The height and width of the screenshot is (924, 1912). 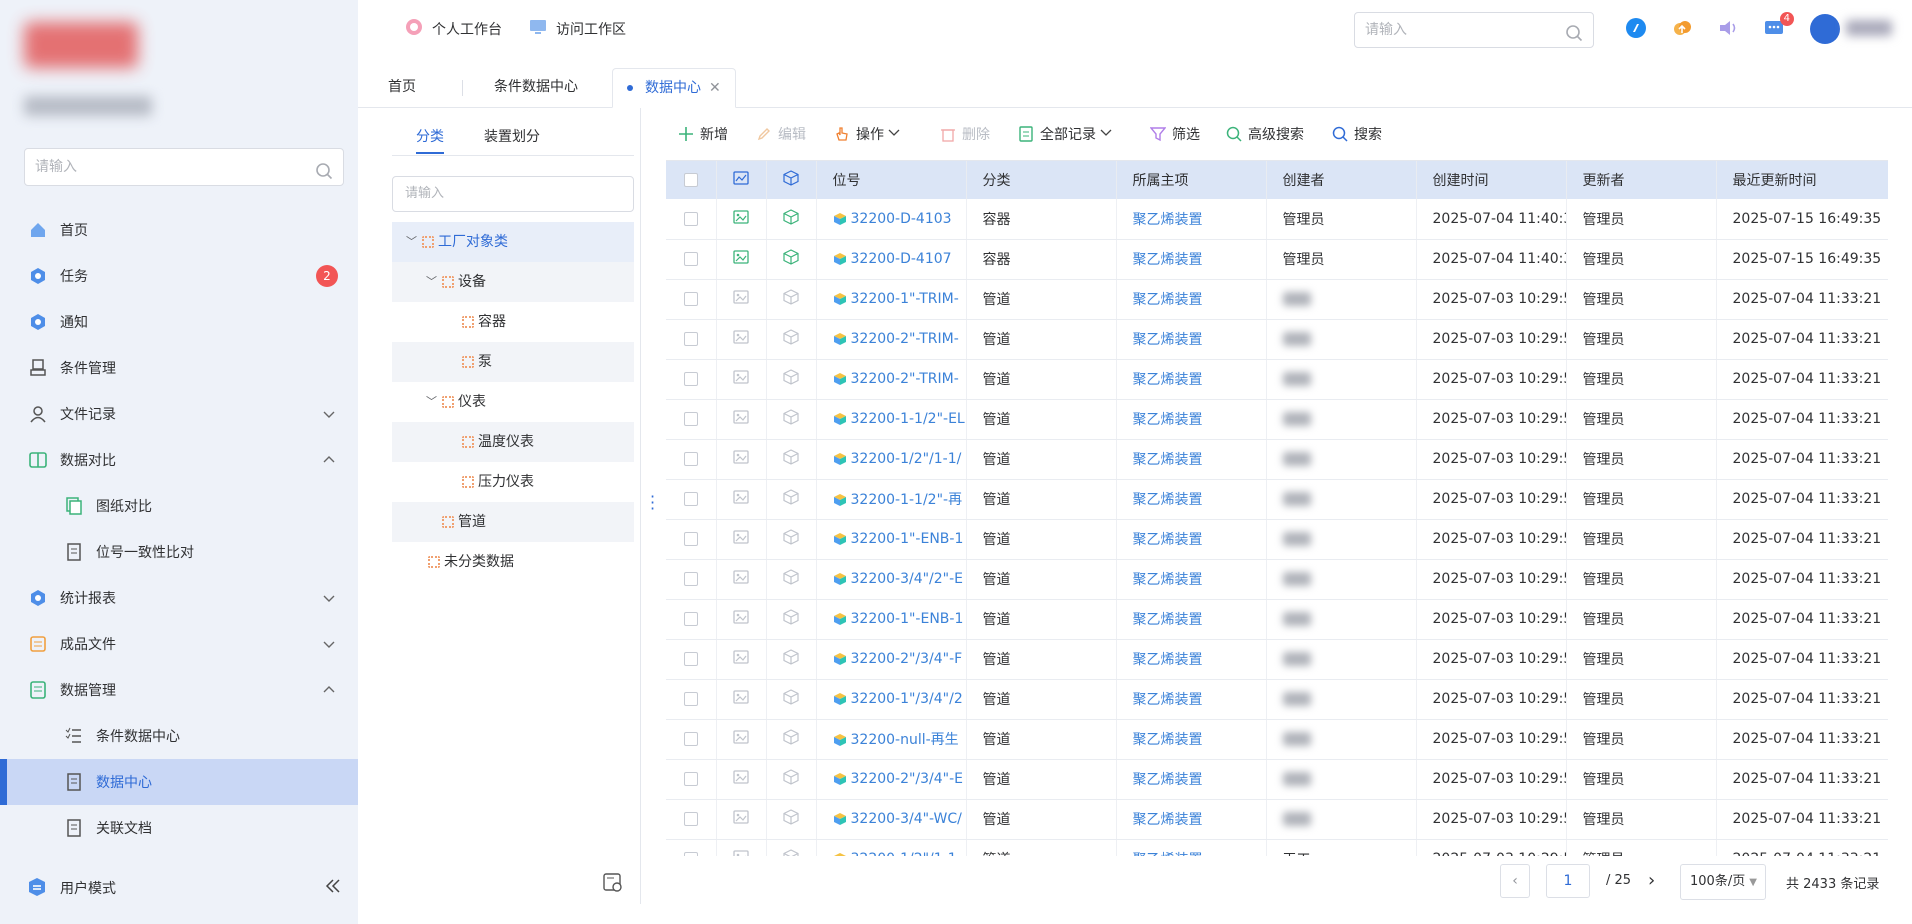 I want to click on personal-workspace-link: 个人工作台, so click(x=453, y=29).